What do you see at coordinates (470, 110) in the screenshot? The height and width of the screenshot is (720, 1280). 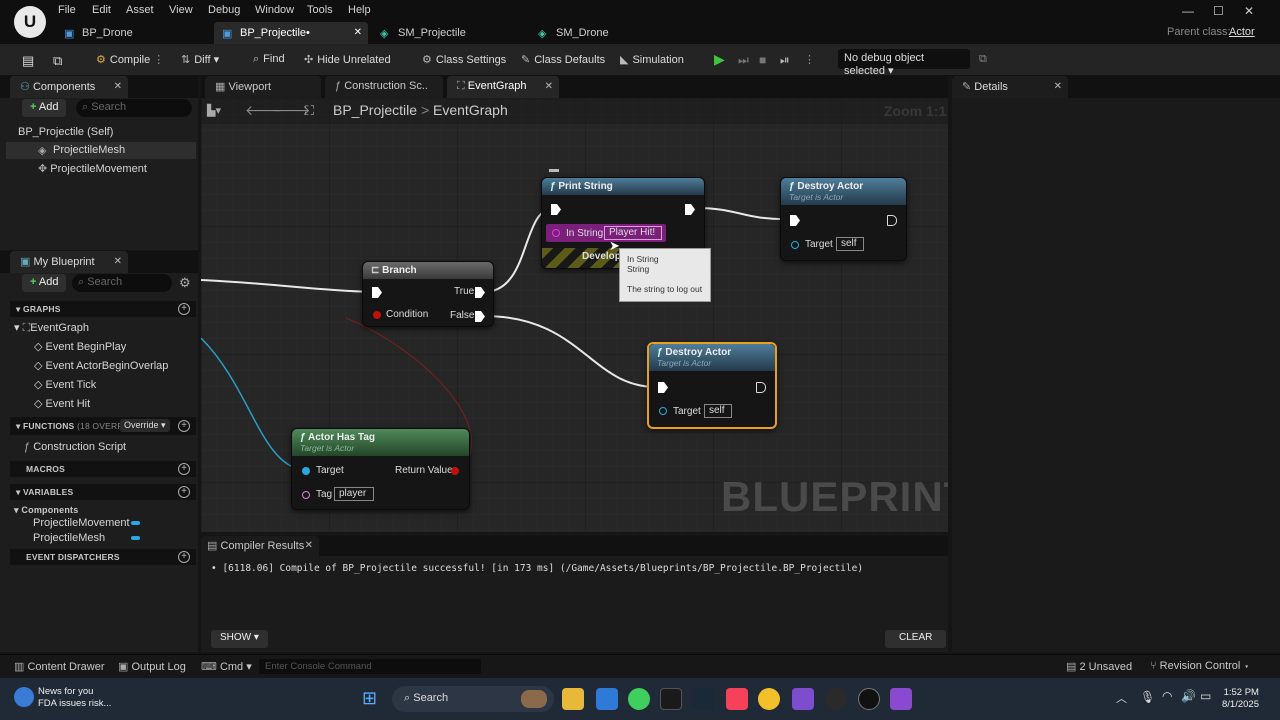 I see `breadcrumb-leaf: EventGraph` at bounding box center [470, 110].